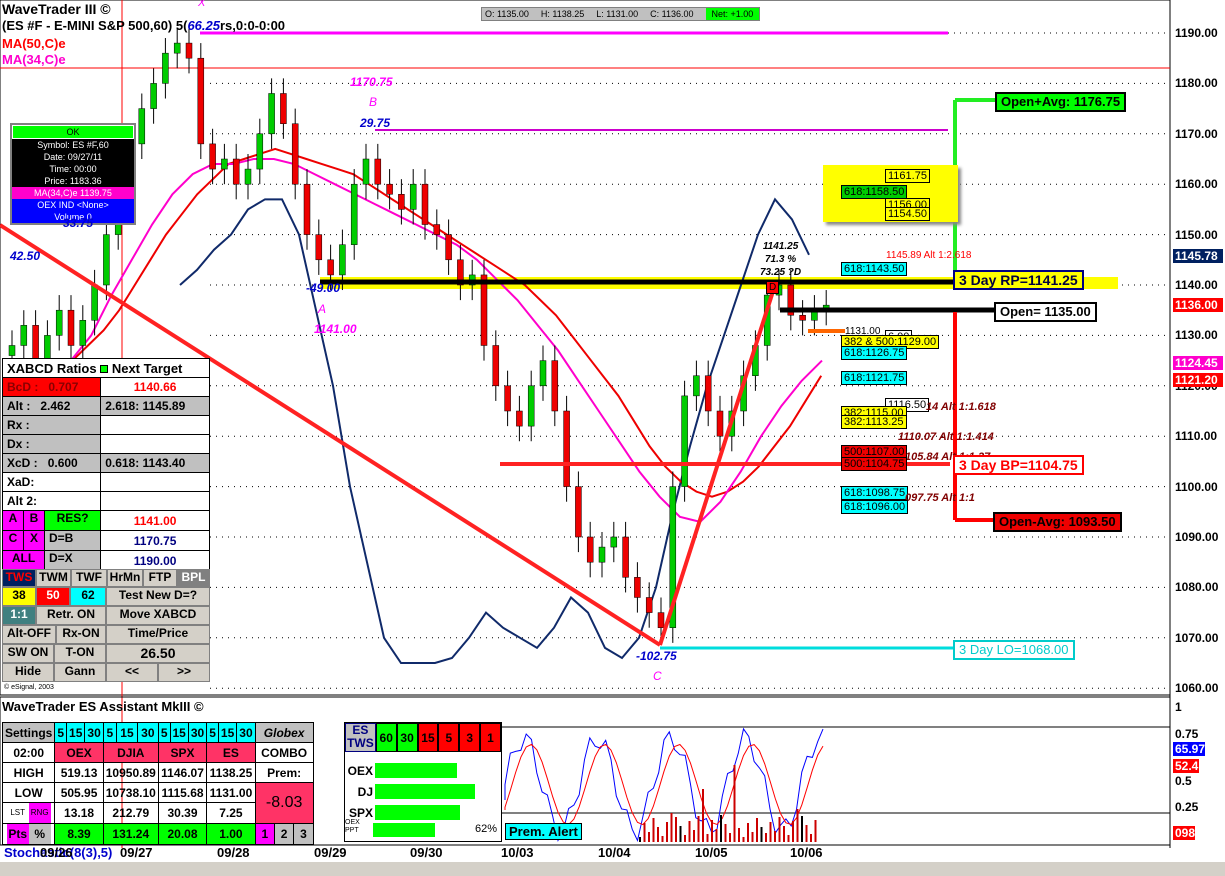 The width and height of the screenshot is (1225, 876). I want to click on point-a-price: 1141.00, so click(335, 329).